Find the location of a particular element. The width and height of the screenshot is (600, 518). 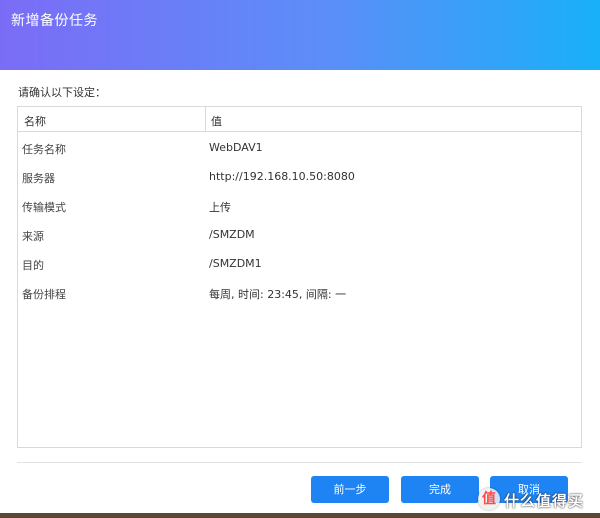

watermark-text: 什么值得买 is located at coordinates (544, 501).